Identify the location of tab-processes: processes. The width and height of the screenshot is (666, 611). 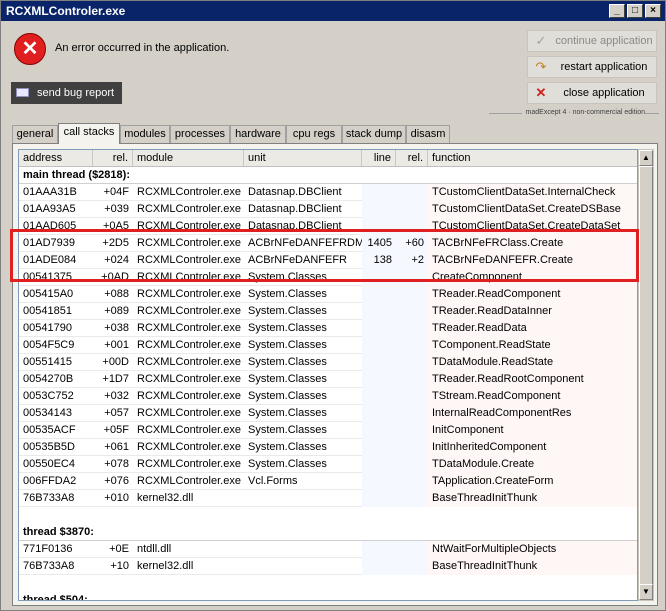
(200, 134).